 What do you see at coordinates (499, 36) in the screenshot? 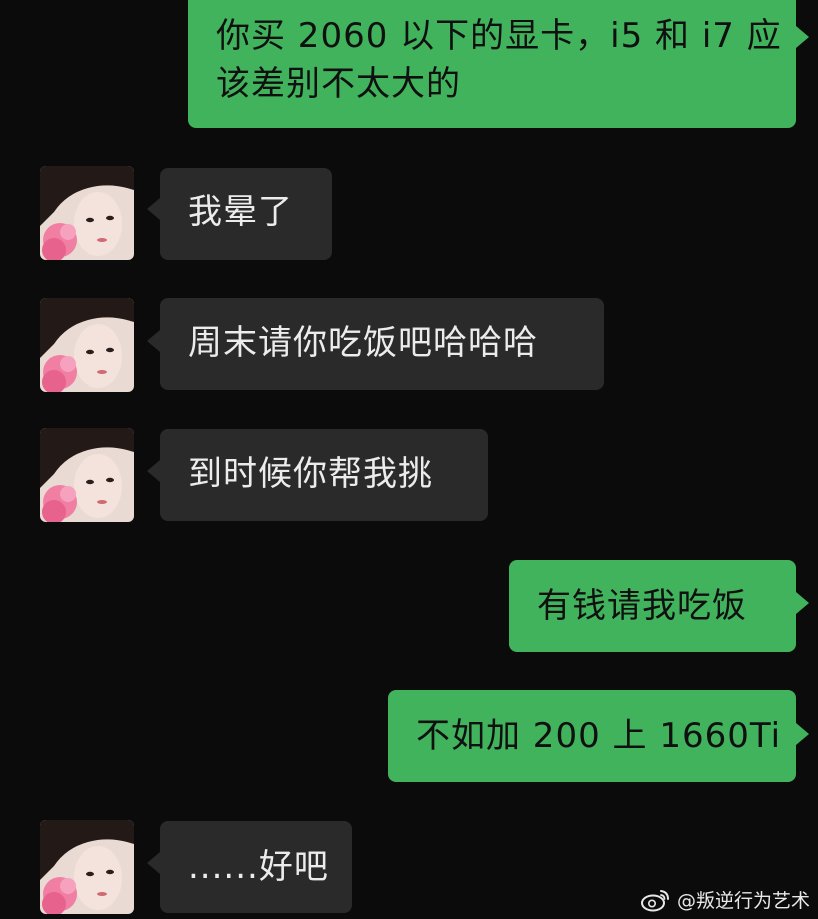
I see `message-text-line: 你买 2060 以下的显卡，i5 和 i7 应` at bounding box center [499, 36].